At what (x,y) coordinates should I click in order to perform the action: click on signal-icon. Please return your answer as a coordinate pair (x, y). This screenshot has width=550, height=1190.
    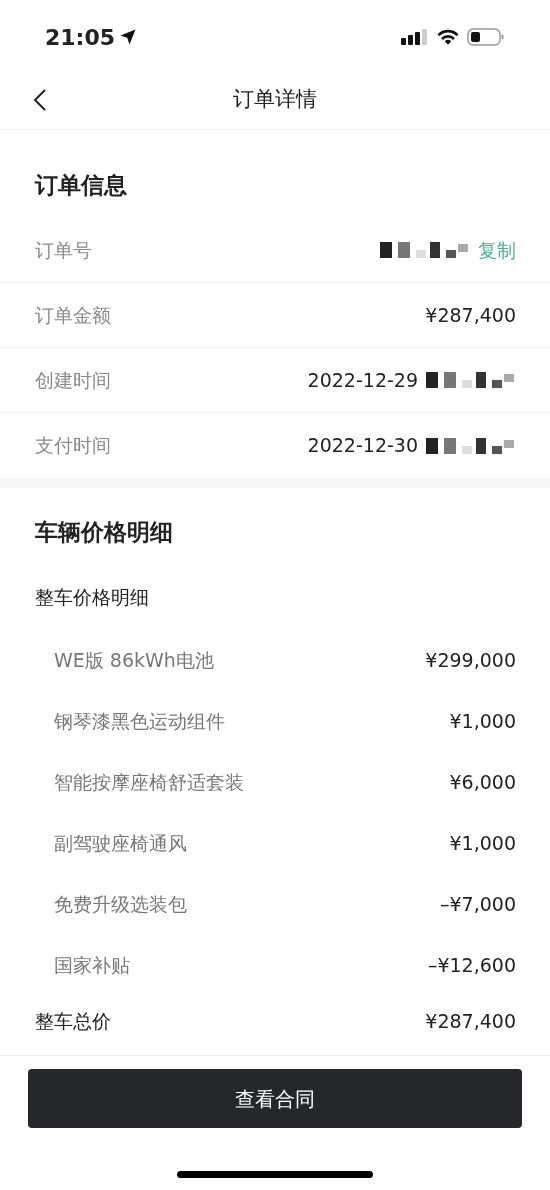
    Looking at the image, I should click on (415, 37).